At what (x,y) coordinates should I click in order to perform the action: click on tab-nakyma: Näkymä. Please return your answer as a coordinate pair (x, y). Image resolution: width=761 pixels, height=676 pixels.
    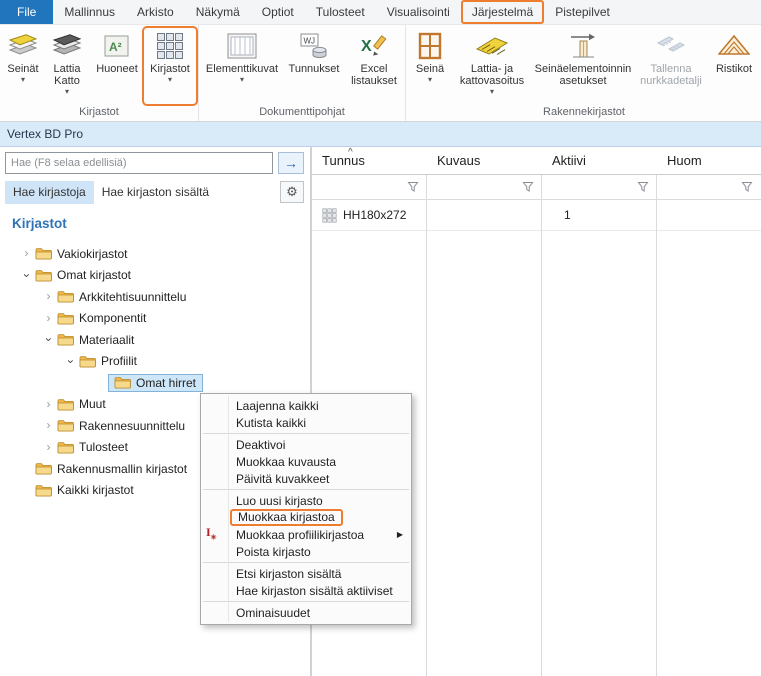
    Looking at the image, I should click on (218, 12).